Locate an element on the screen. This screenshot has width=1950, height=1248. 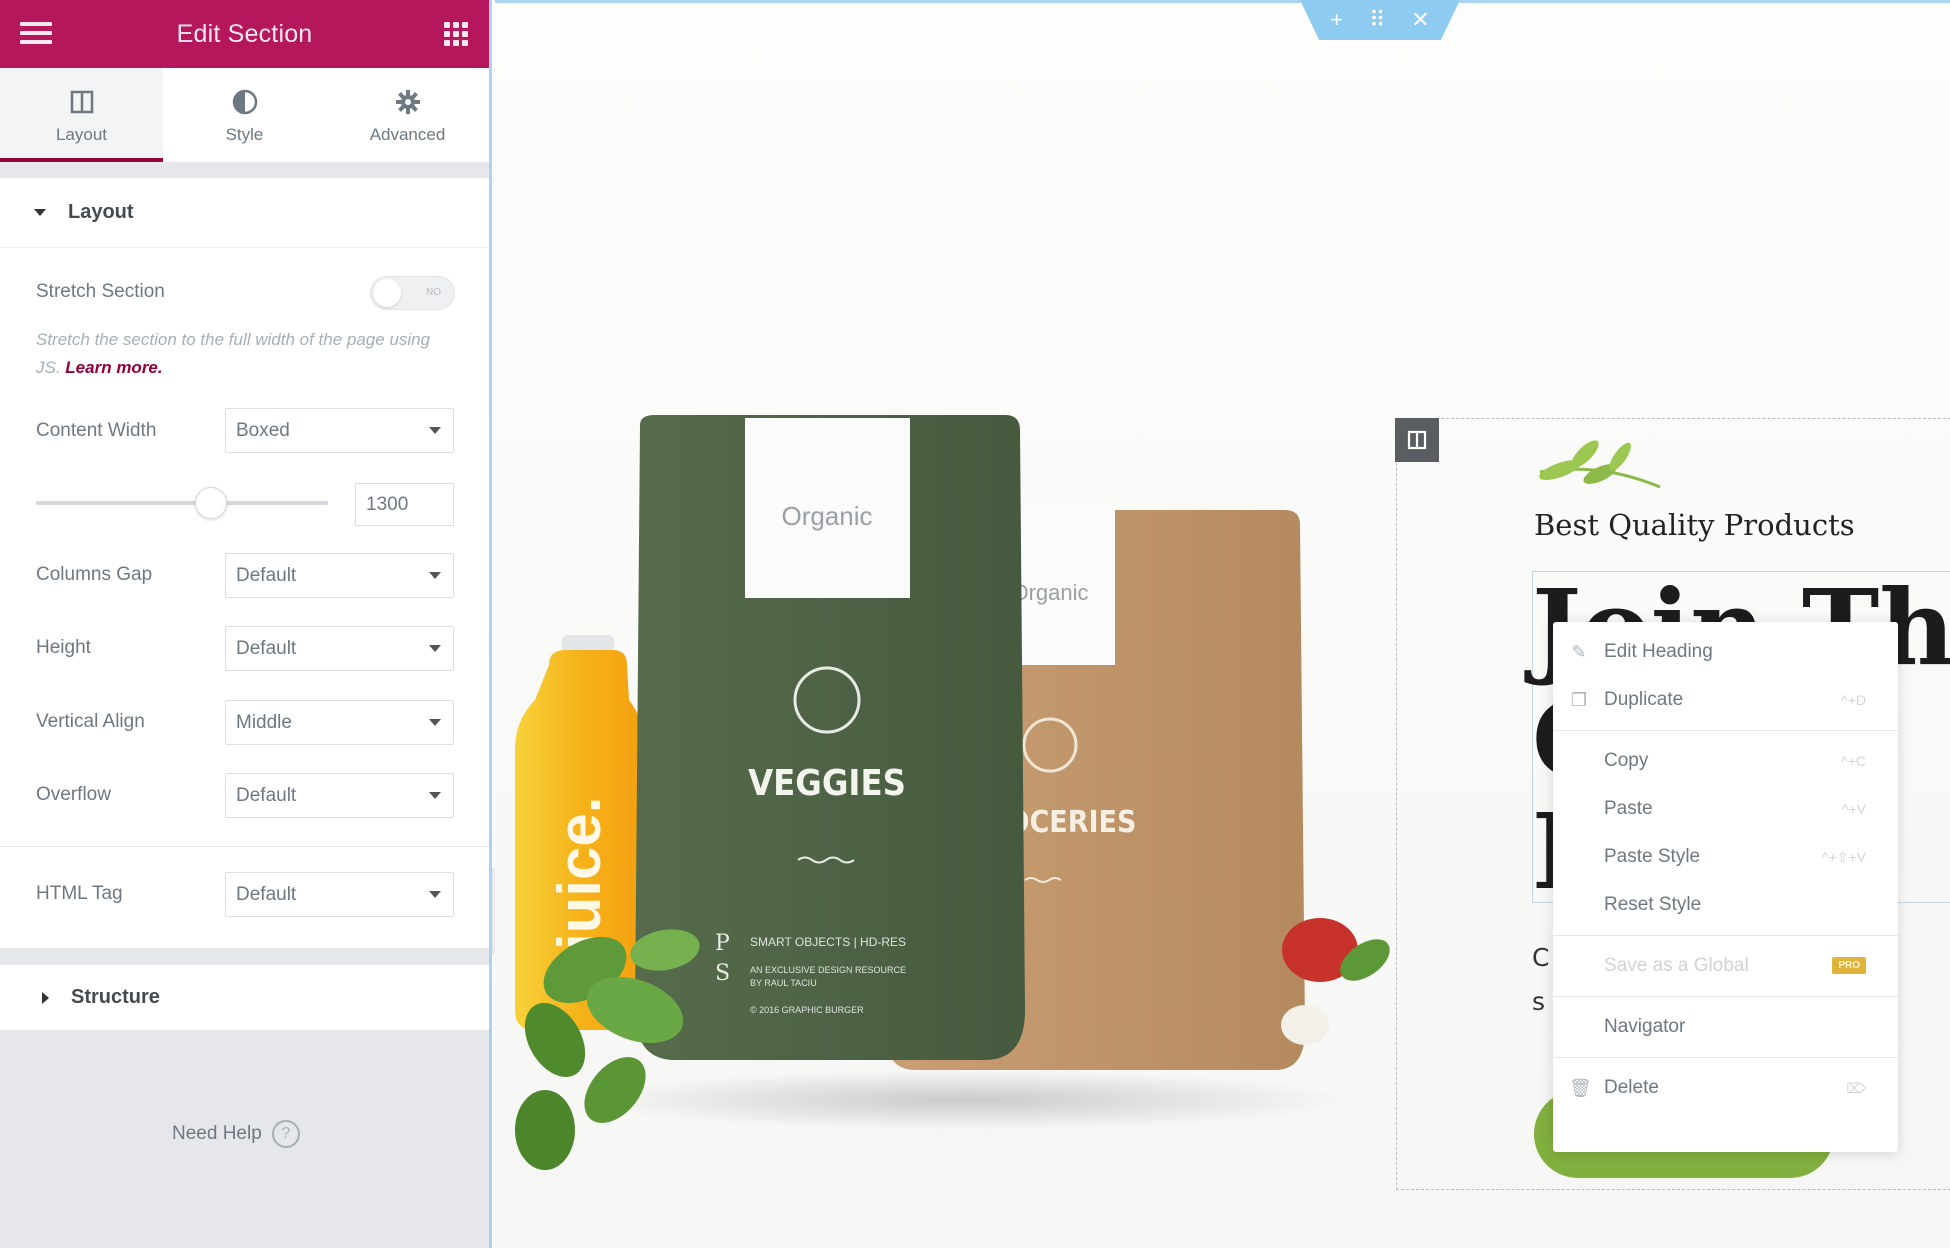
column-icon is located at coordinates (1417, 440).